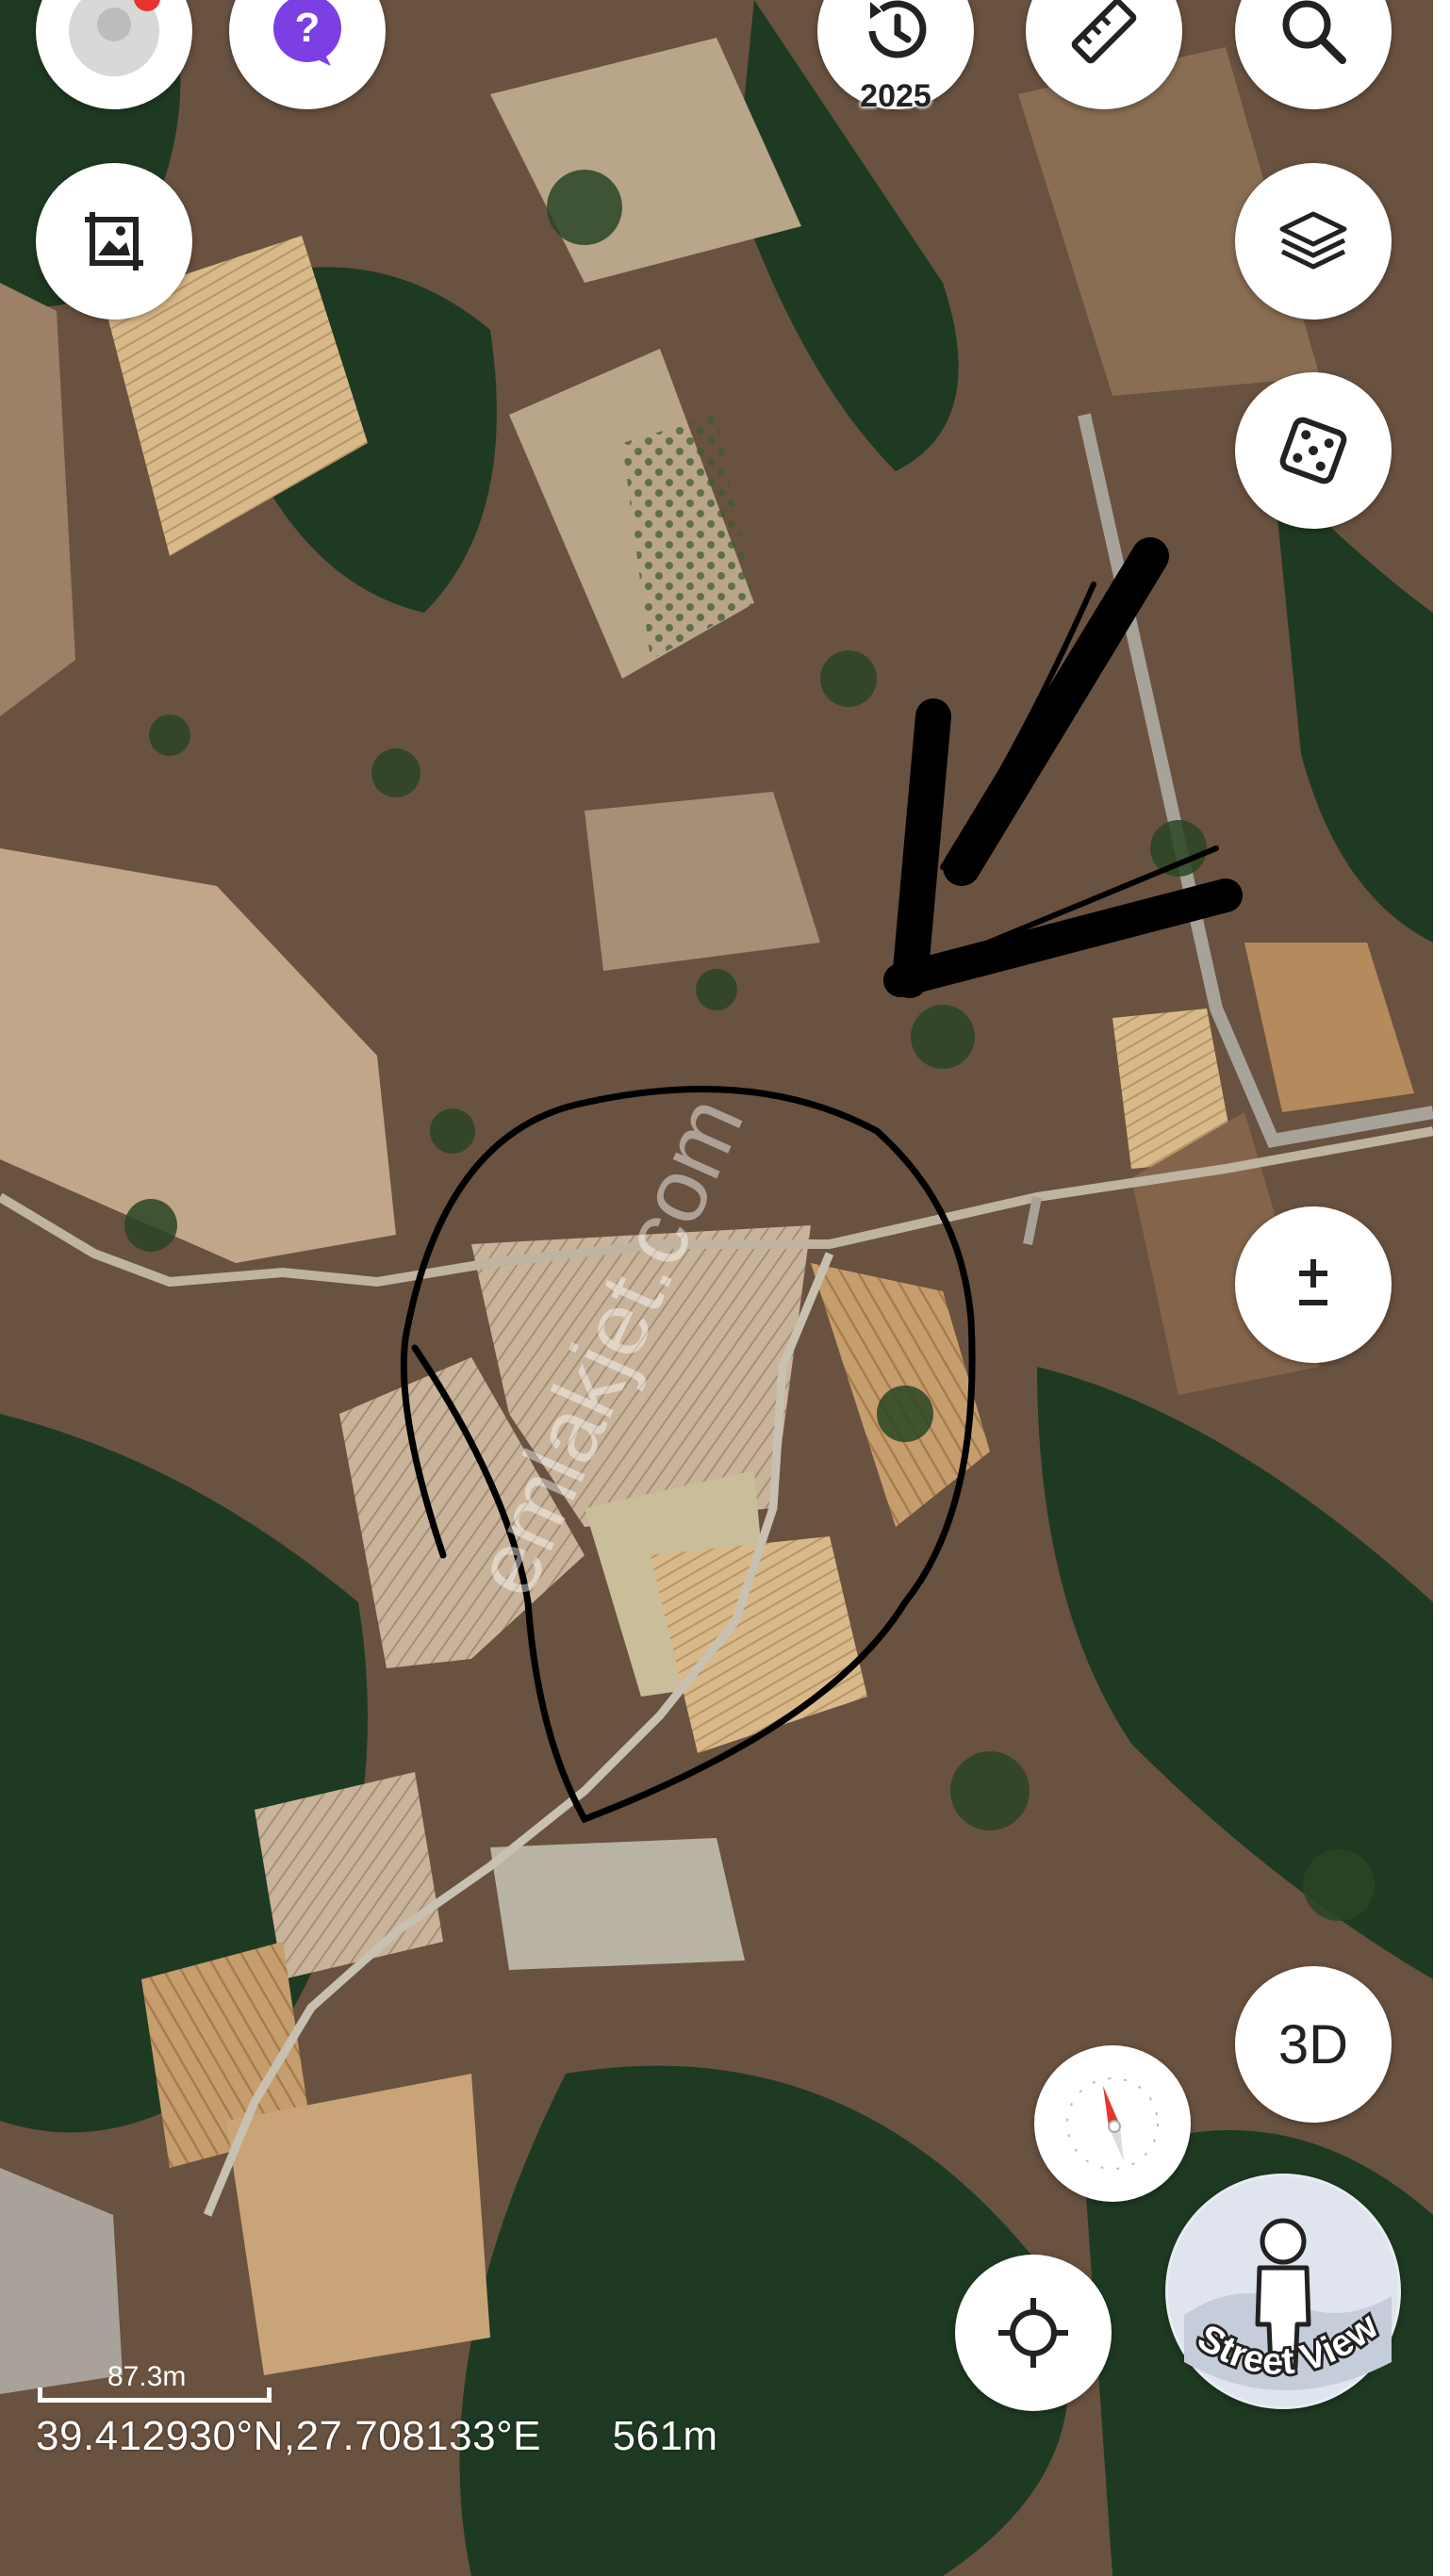 The image size is (1450, 2576). I want to click on scale-bar, so click(155, 2395).